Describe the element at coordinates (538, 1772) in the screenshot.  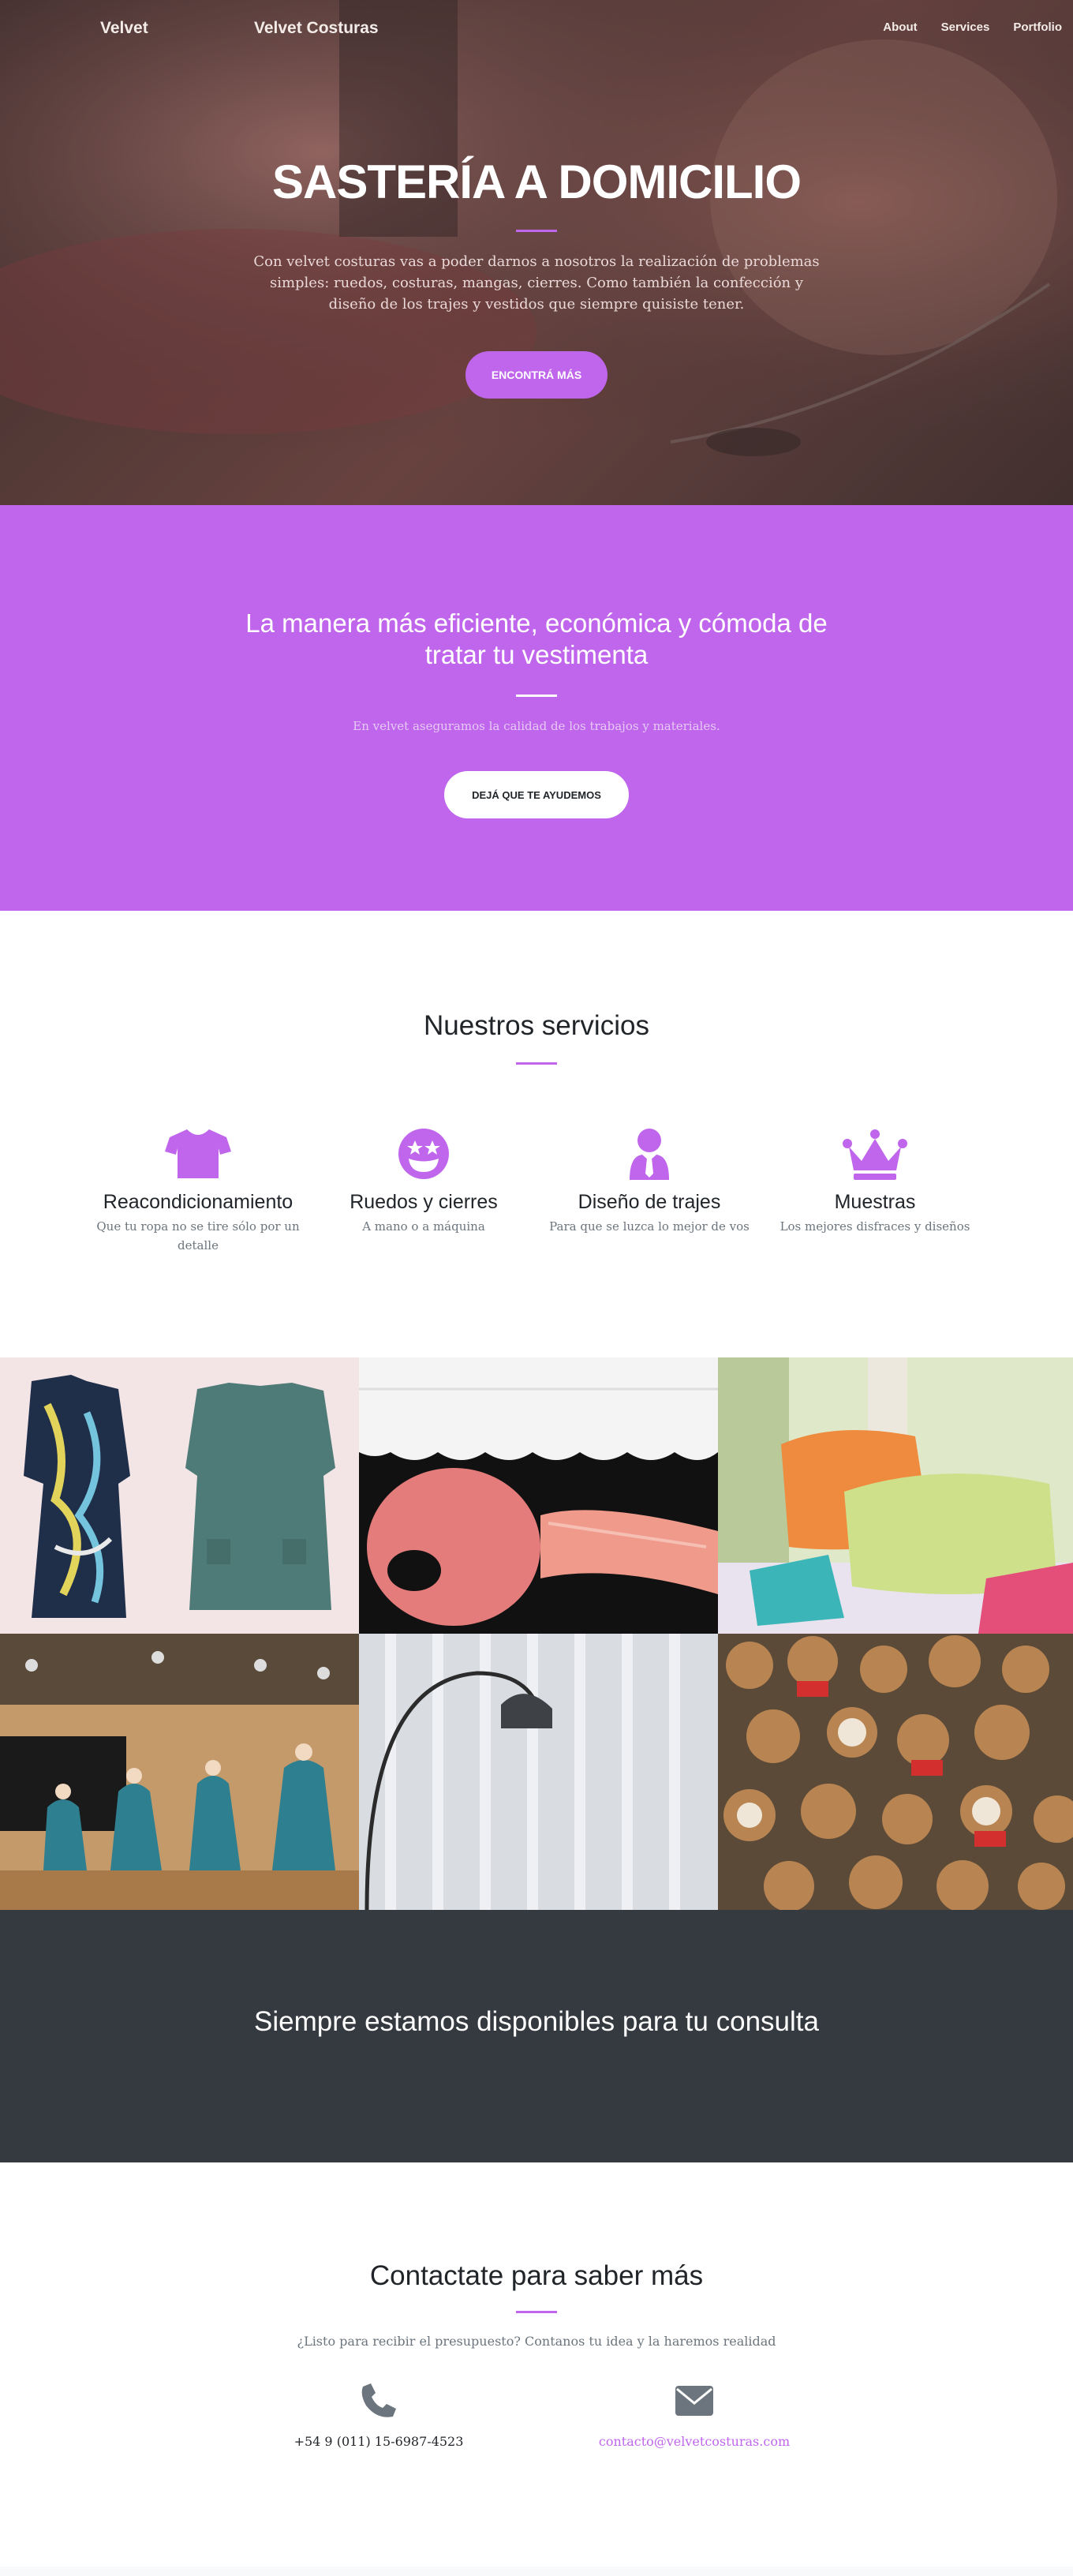
I see `portfolio-tile-curtain-lamp` at that location.